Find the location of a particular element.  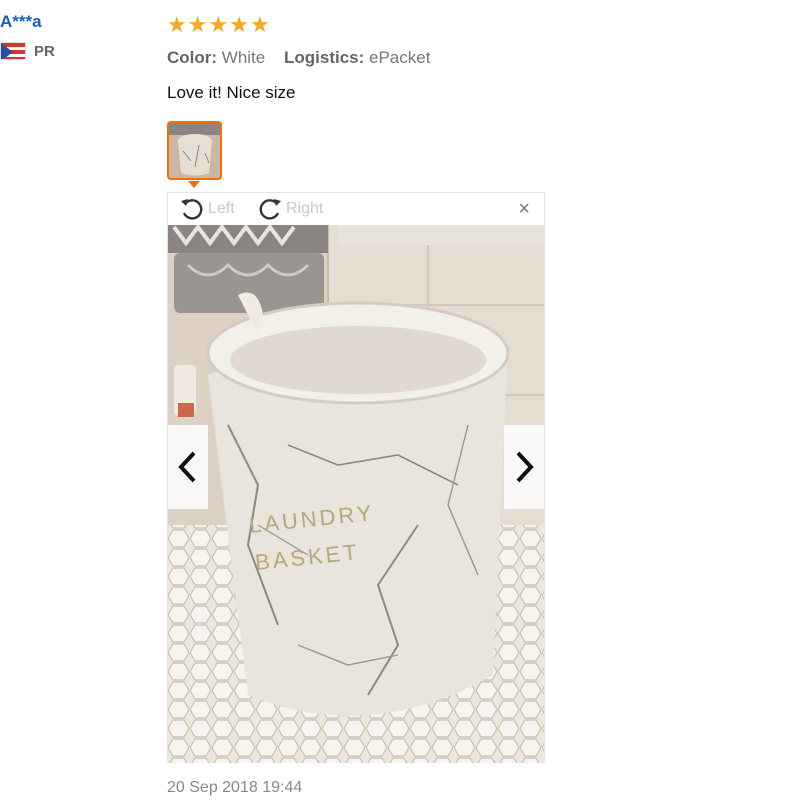

review-photo-thumbnail is located at coordinates (194, 150).